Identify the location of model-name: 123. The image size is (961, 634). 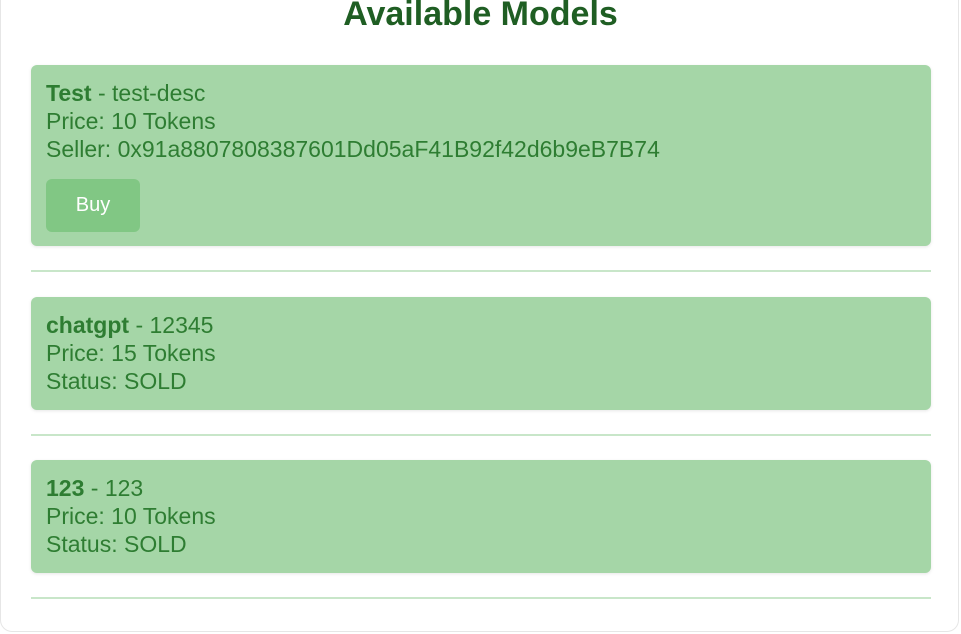
(65, 488).